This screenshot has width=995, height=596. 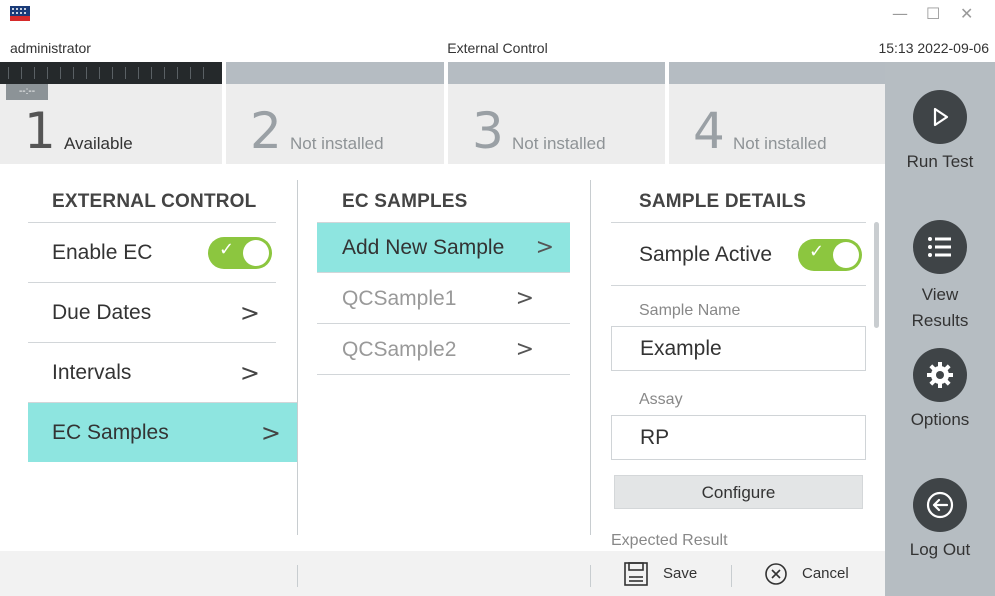 I want to click on module-4: 4 Not installed, so click(x=777, y=113).